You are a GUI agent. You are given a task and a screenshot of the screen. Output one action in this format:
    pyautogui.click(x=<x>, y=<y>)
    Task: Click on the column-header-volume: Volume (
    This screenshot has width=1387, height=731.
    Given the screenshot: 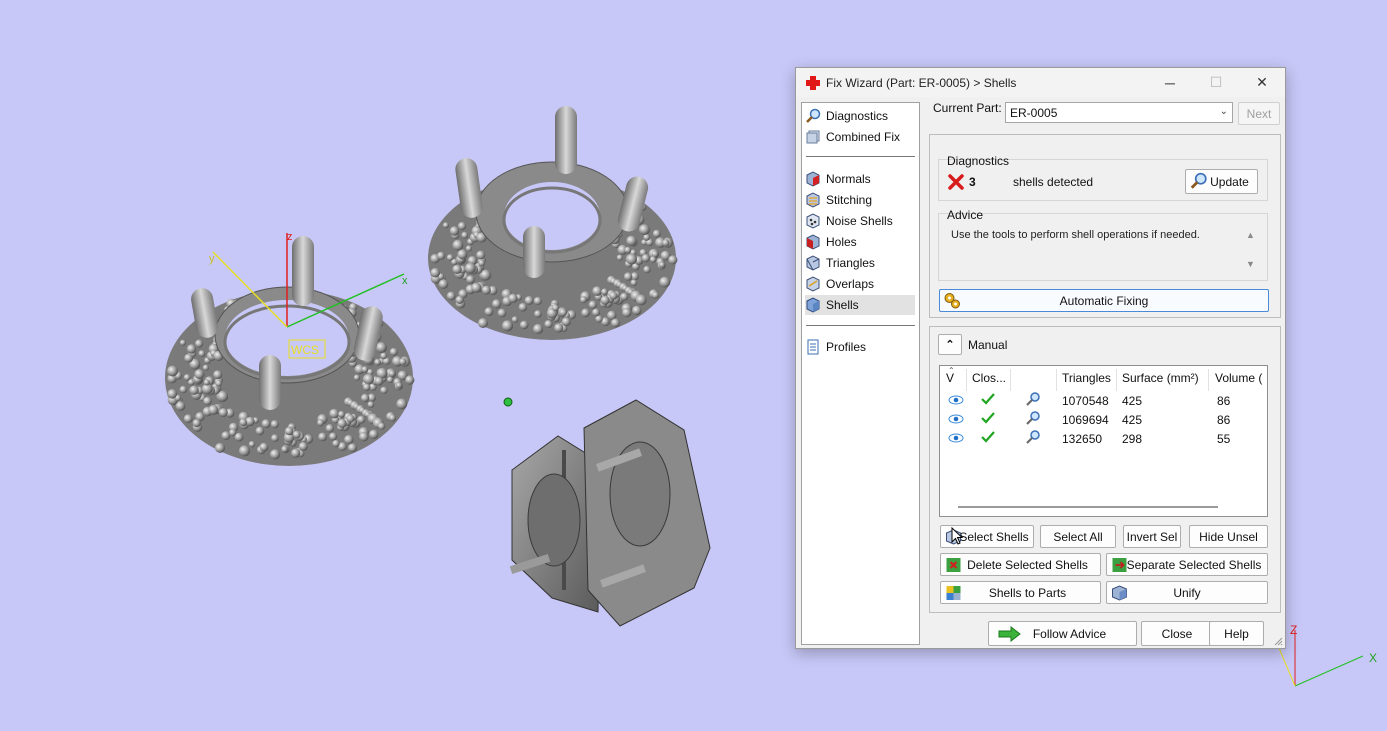 What is the action you would take?
    pyautogui.click(x=1238, y=378)
    